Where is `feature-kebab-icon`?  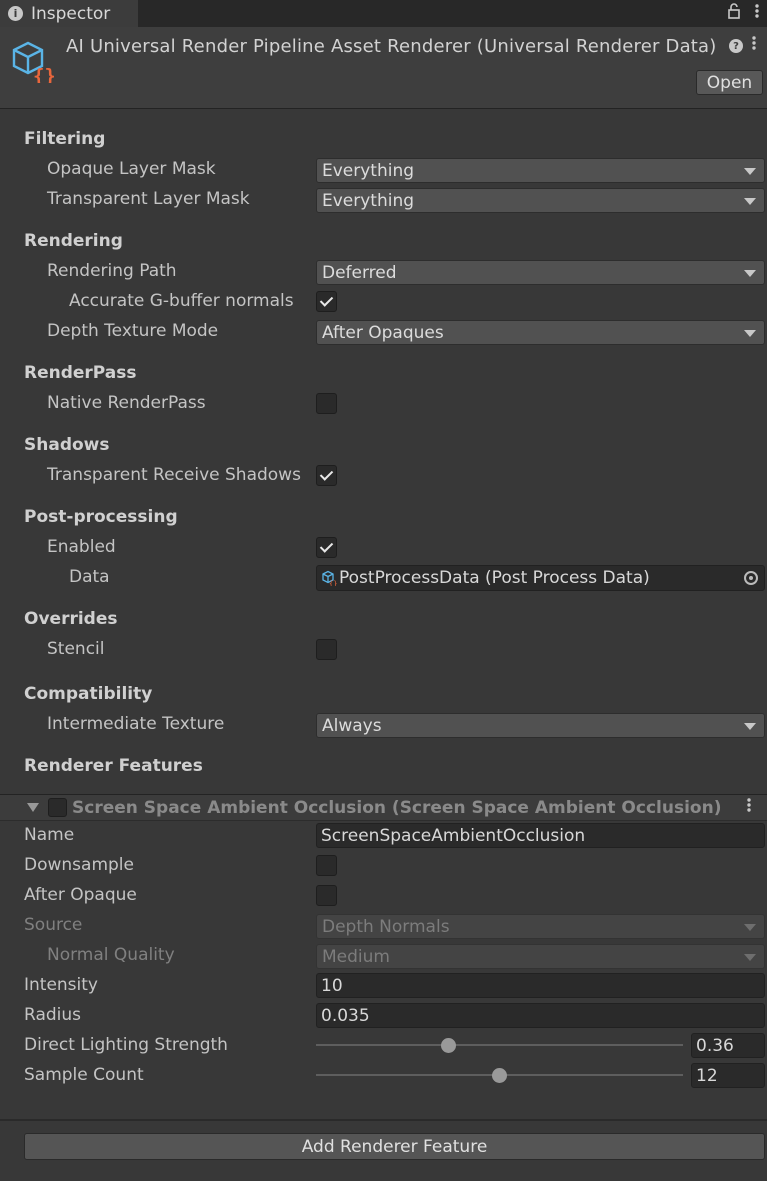 feature-kebab-icon is located at coordinates (749, 807).